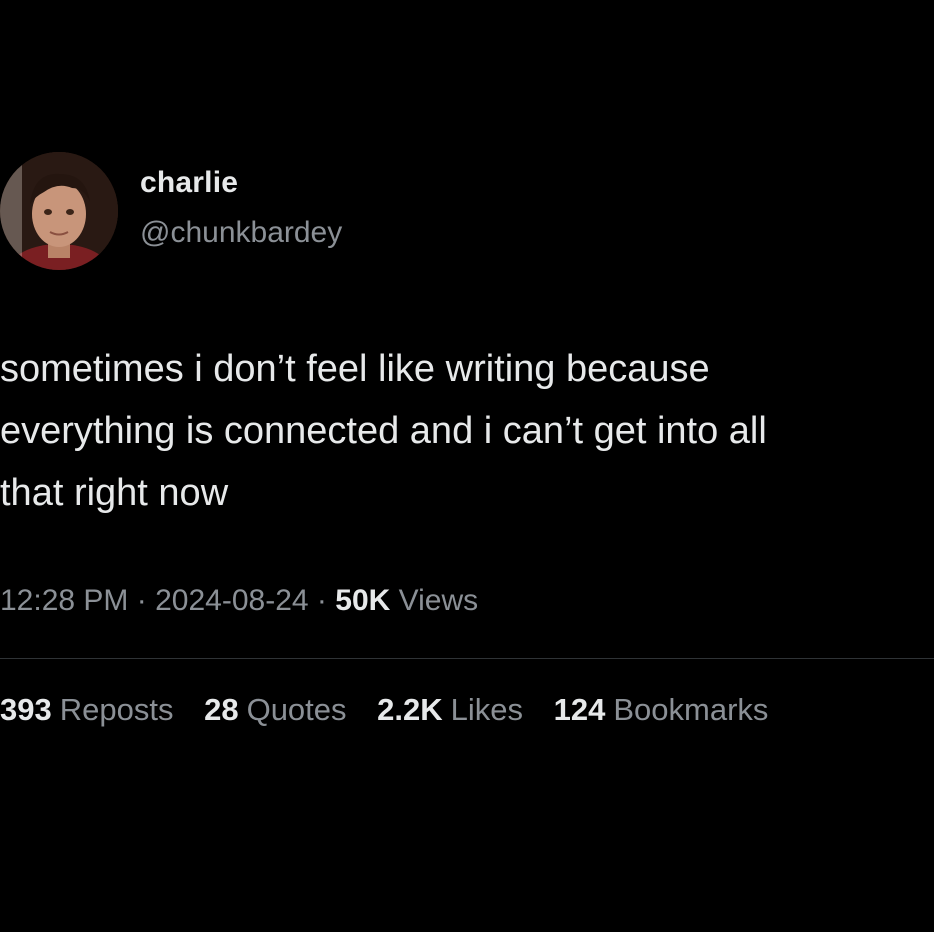  Describe the element at coordinates (487, 709) in the screenshot. I see `likes-label: Likes` at that location.